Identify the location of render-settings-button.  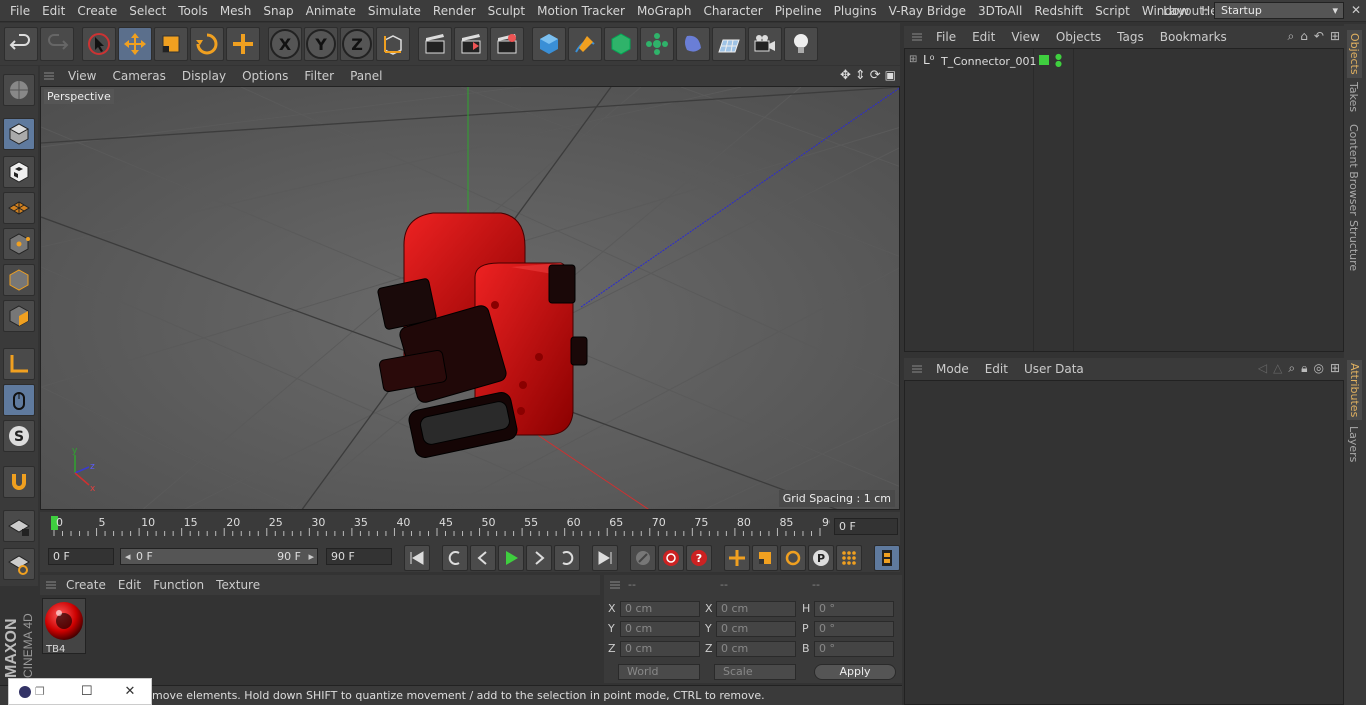
(507, 44).